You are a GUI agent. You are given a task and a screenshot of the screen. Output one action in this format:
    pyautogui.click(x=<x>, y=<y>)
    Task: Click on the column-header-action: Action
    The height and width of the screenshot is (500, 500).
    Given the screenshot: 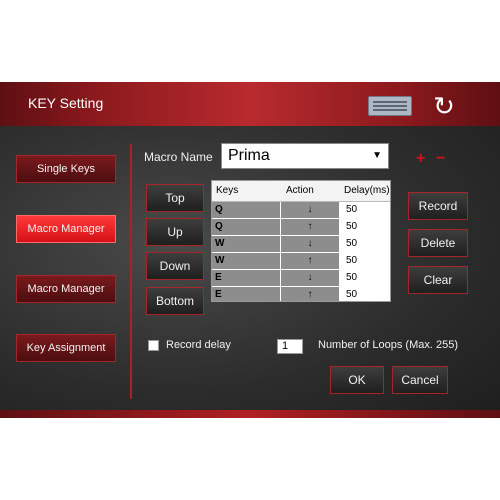 What is the action you would take?
    pyautogui.click(x=300, y=190)
    